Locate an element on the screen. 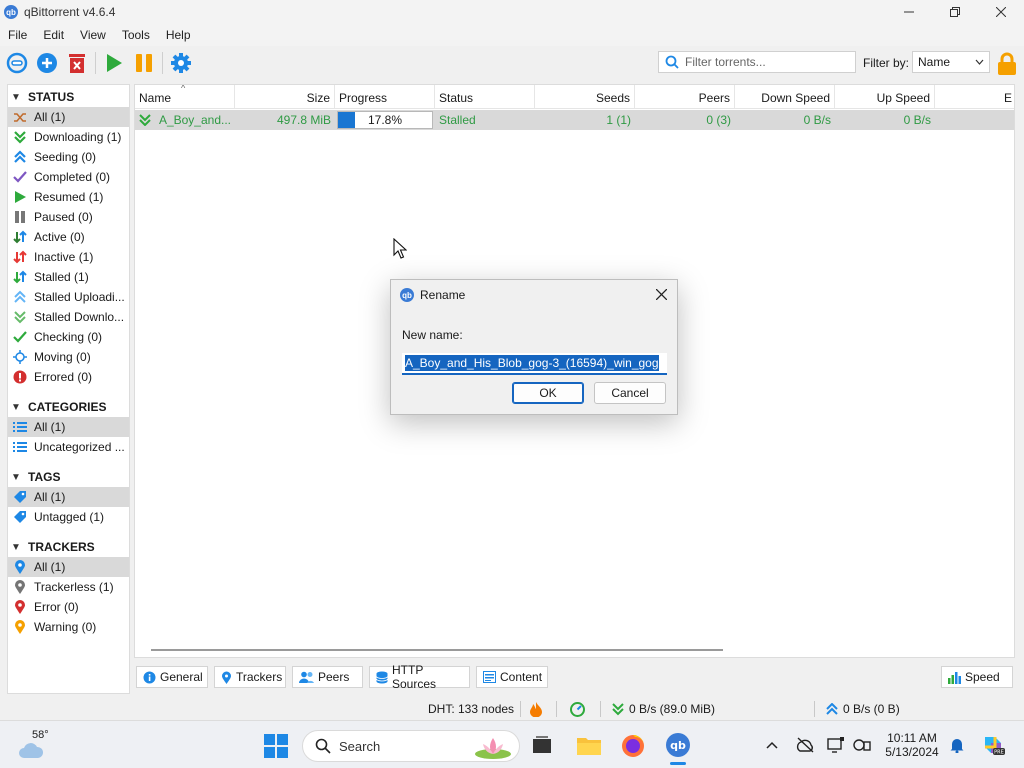  copilot-icon: PRE is located at coordinates (993, 745).